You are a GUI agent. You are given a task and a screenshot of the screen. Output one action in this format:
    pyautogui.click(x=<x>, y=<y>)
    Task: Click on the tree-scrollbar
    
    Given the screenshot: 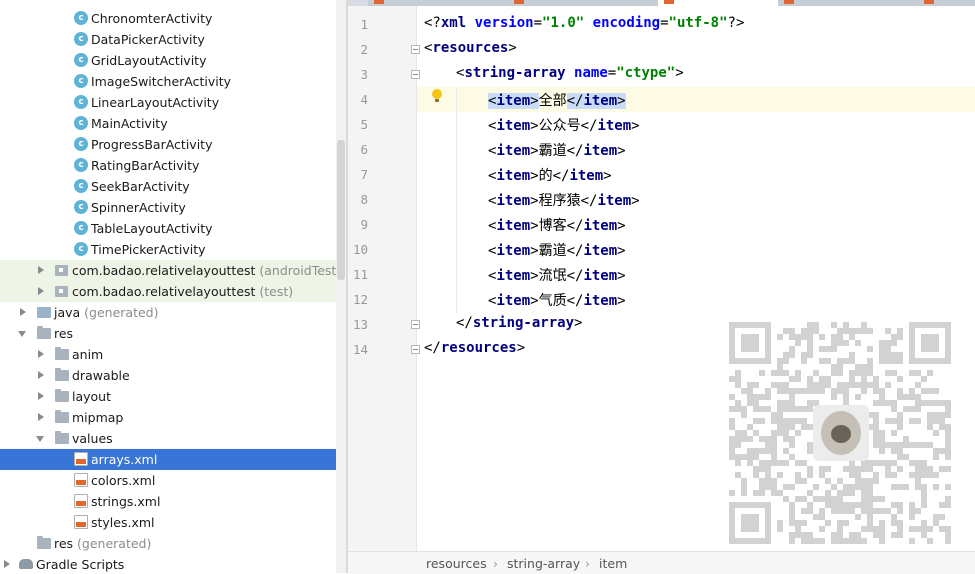 What is the action you would take?
    pyautogui.click(x=341, y=286)
    